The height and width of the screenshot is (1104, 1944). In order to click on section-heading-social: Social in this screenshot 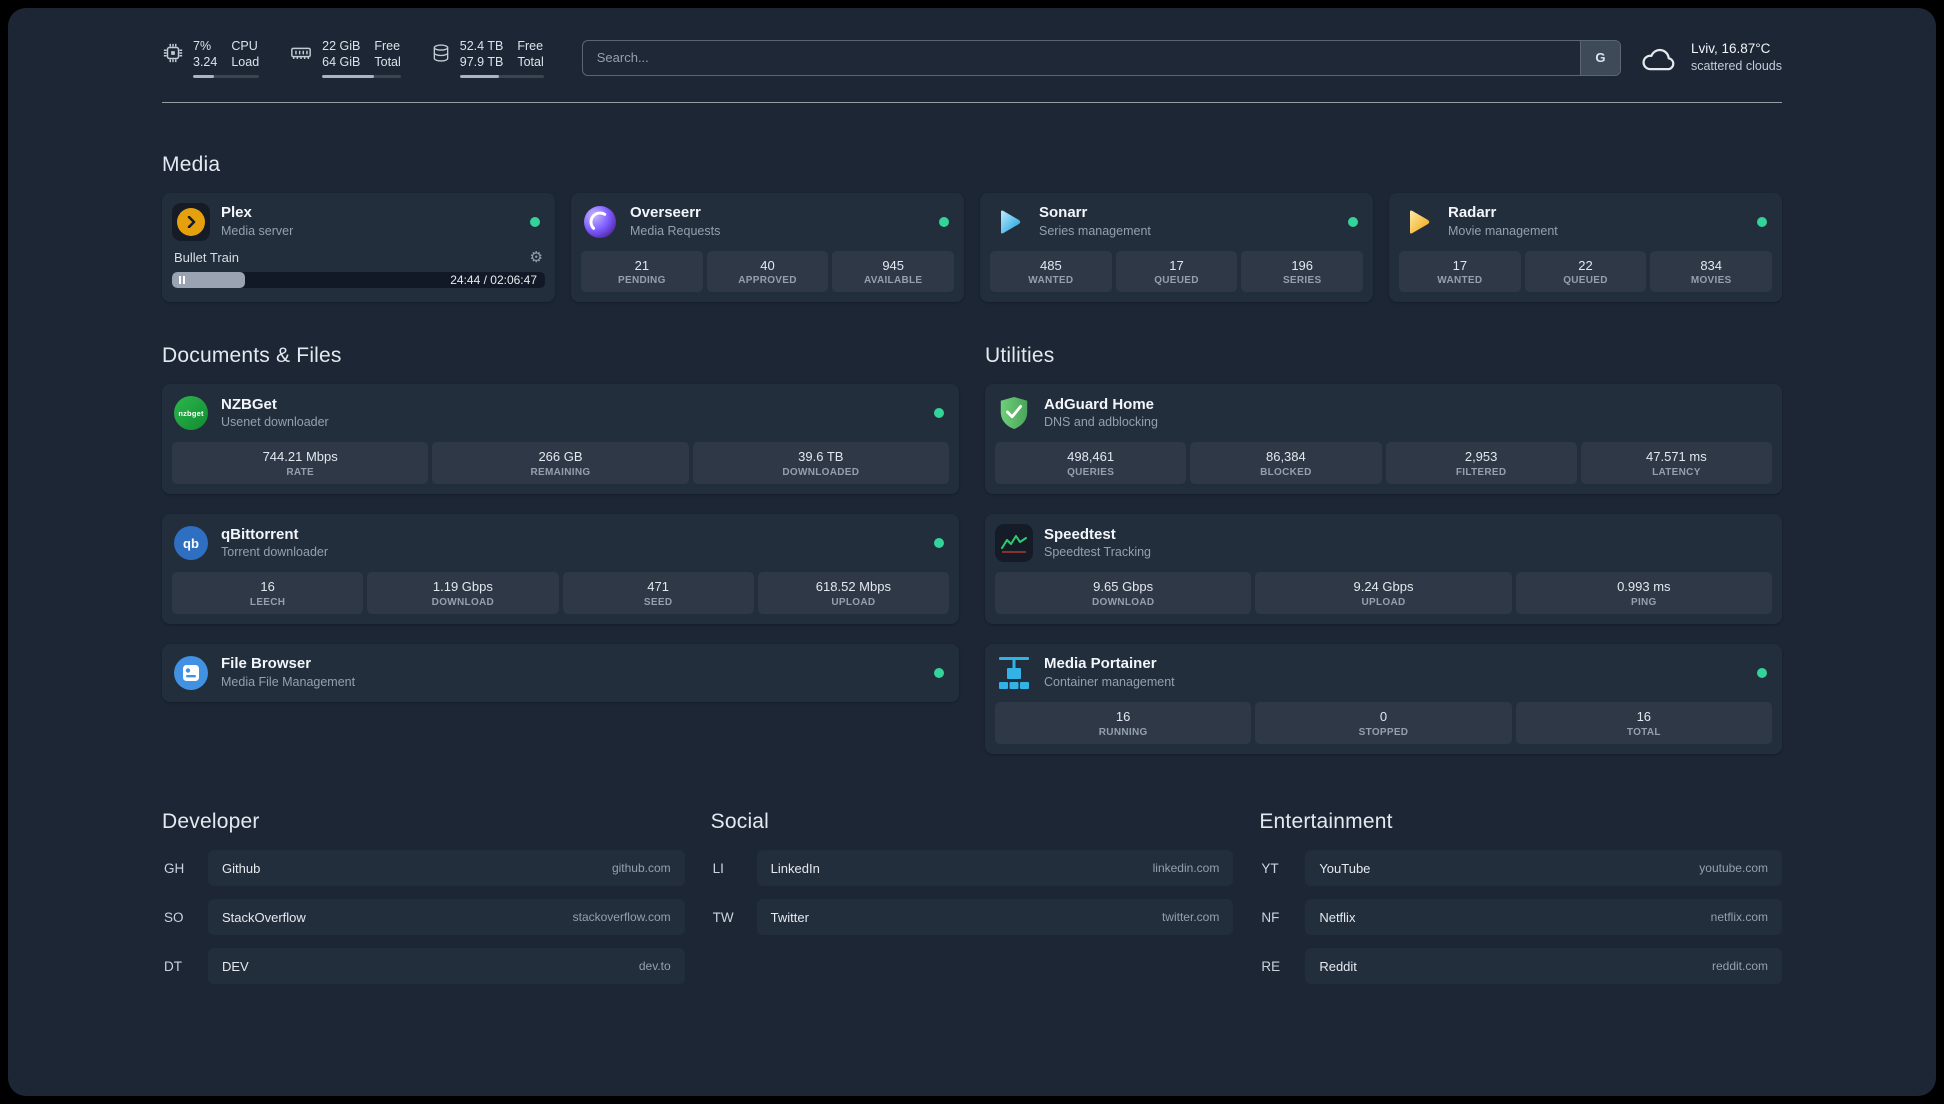, I will do `click(740, 822)`.